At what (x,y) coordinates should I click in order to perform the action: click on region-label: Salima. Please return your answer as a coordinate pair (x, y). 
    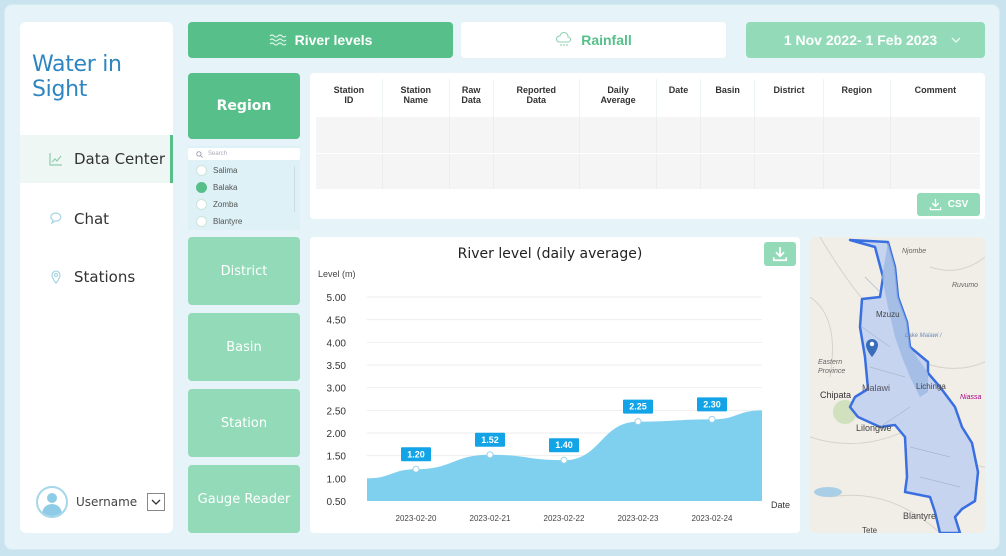
    Looking at the image, I should click on (225, 170).